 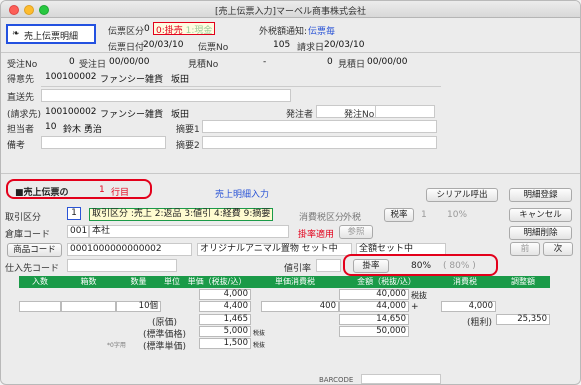 I want to click on customer-field, so click(x=241, y=85).